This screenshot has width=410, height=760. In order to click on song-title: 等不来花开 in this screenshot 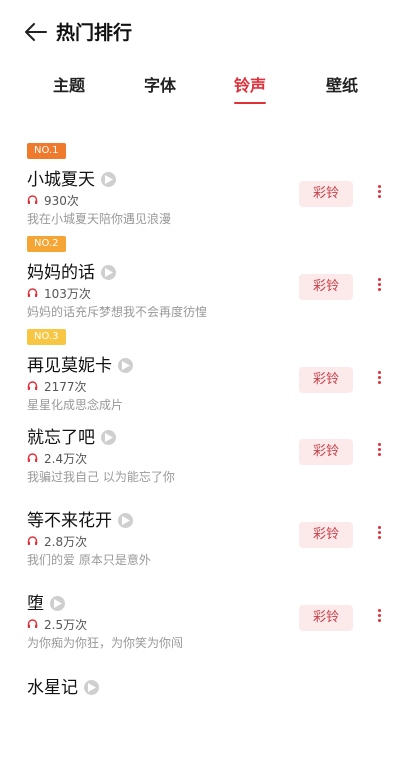, I will do `click(80, 518)`.